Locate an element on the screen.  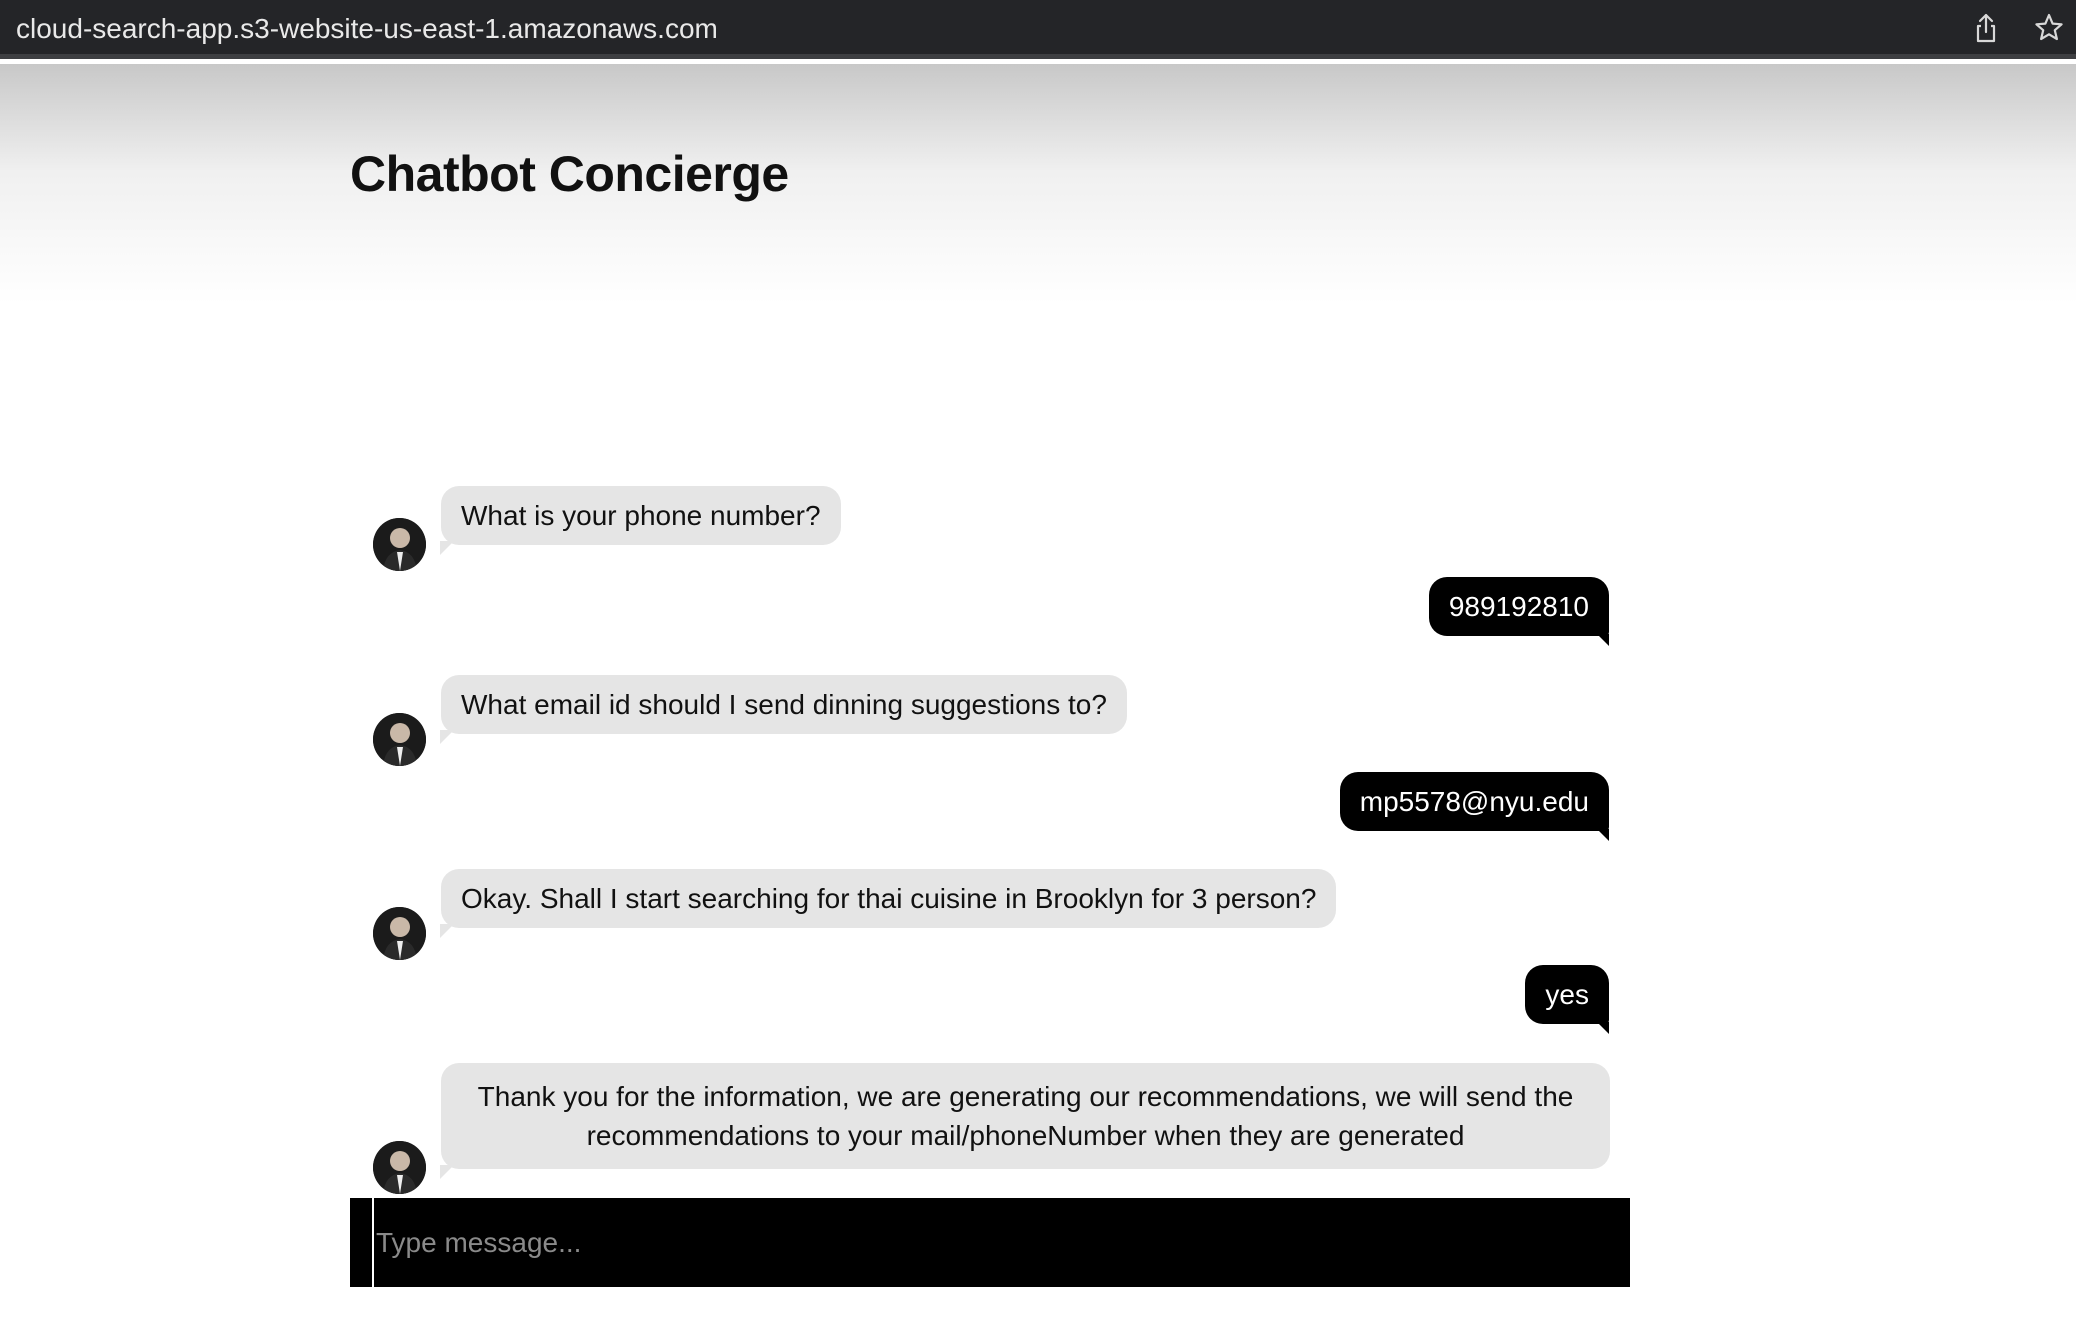
user-message: mp5578@nyu.edu is located at coordinates (1474, 806).